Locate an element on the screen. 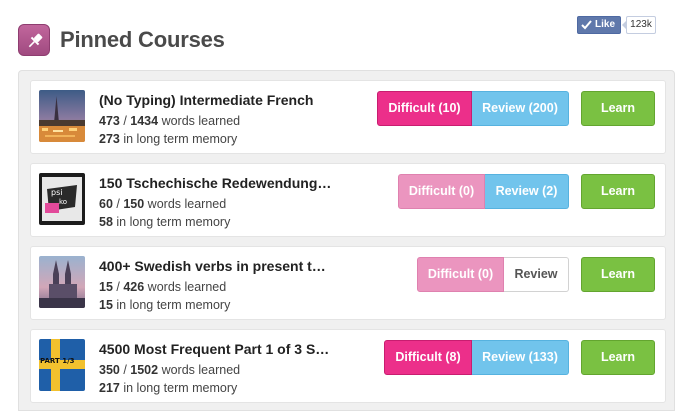 This screenshot has height=411, width=684. long-term-memory-stat: 58 in long term memory is located at coordinates (165, 222).